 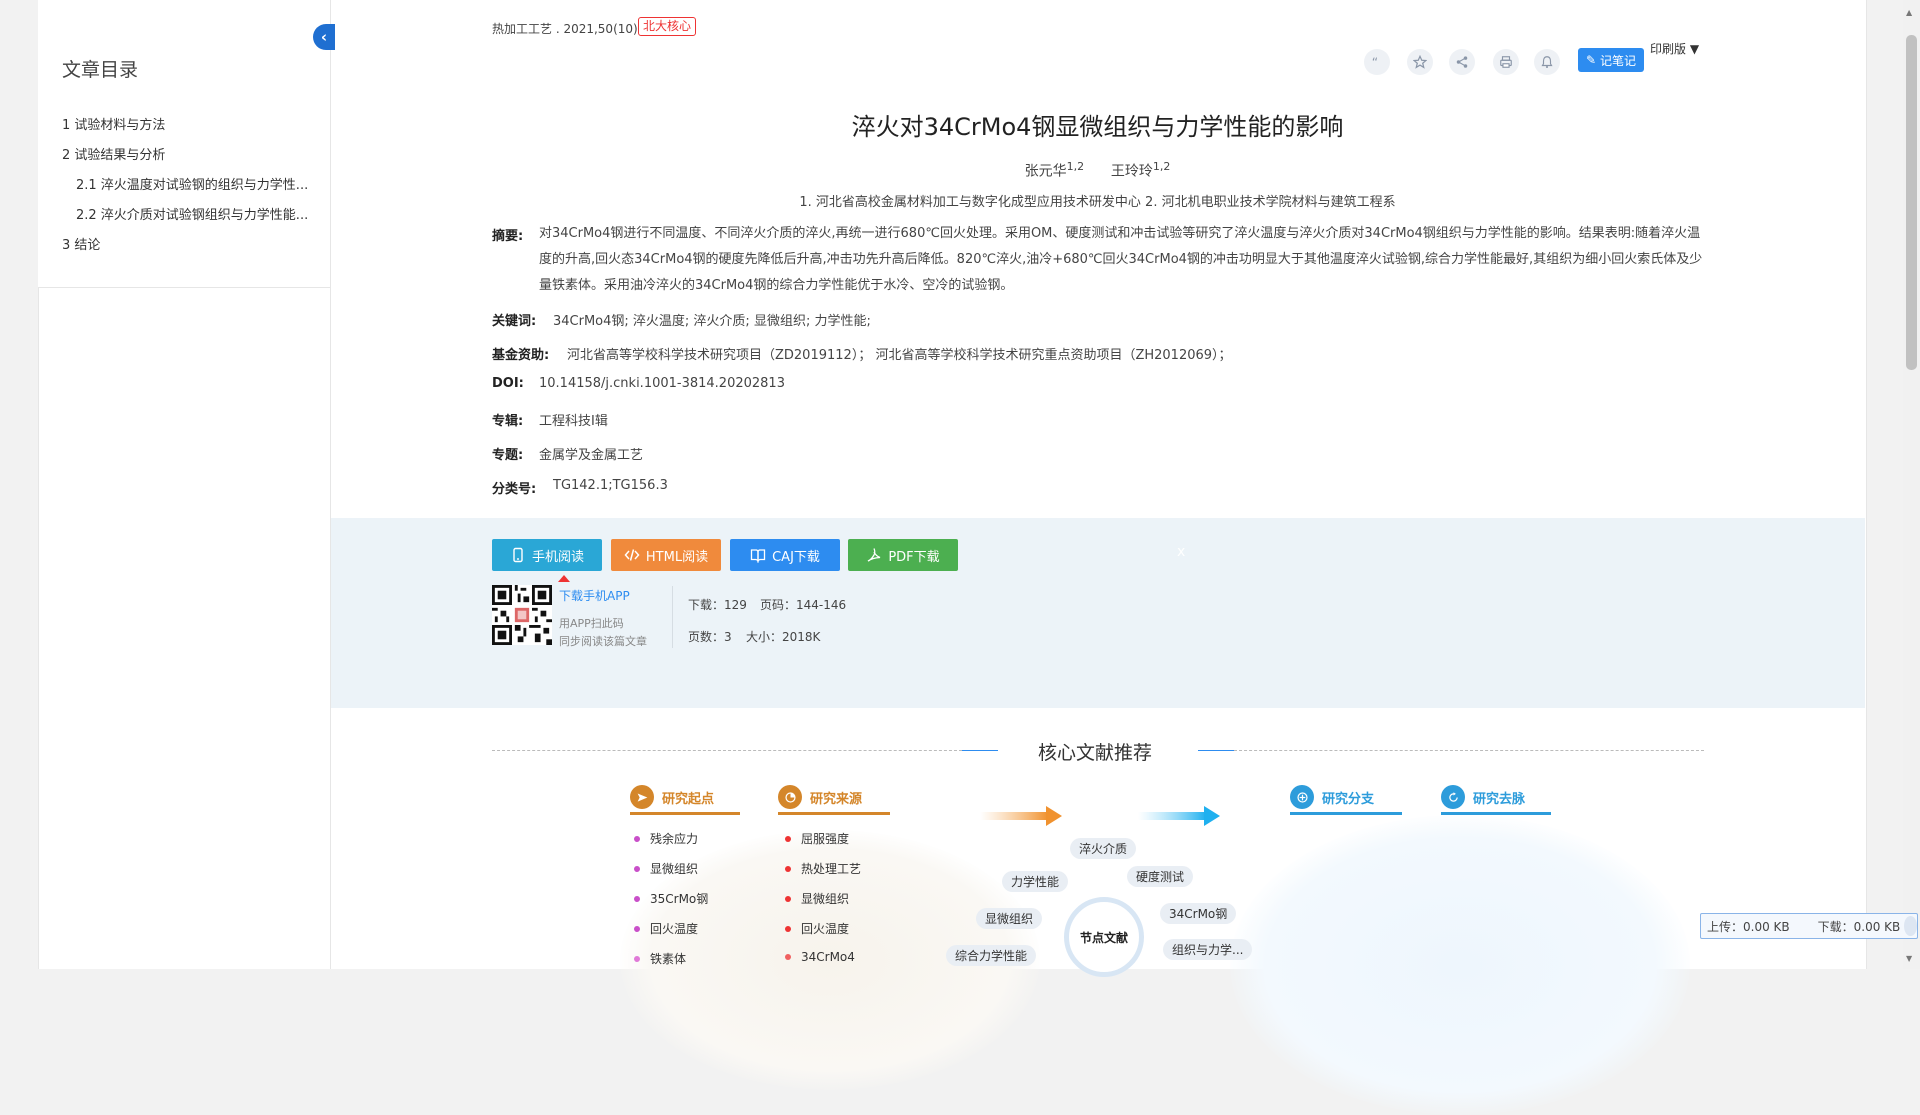 What do you see at coordinates (508, 421) in the screenshot?
I see `series-label: 专辑:` at bounding box center [508, 421].